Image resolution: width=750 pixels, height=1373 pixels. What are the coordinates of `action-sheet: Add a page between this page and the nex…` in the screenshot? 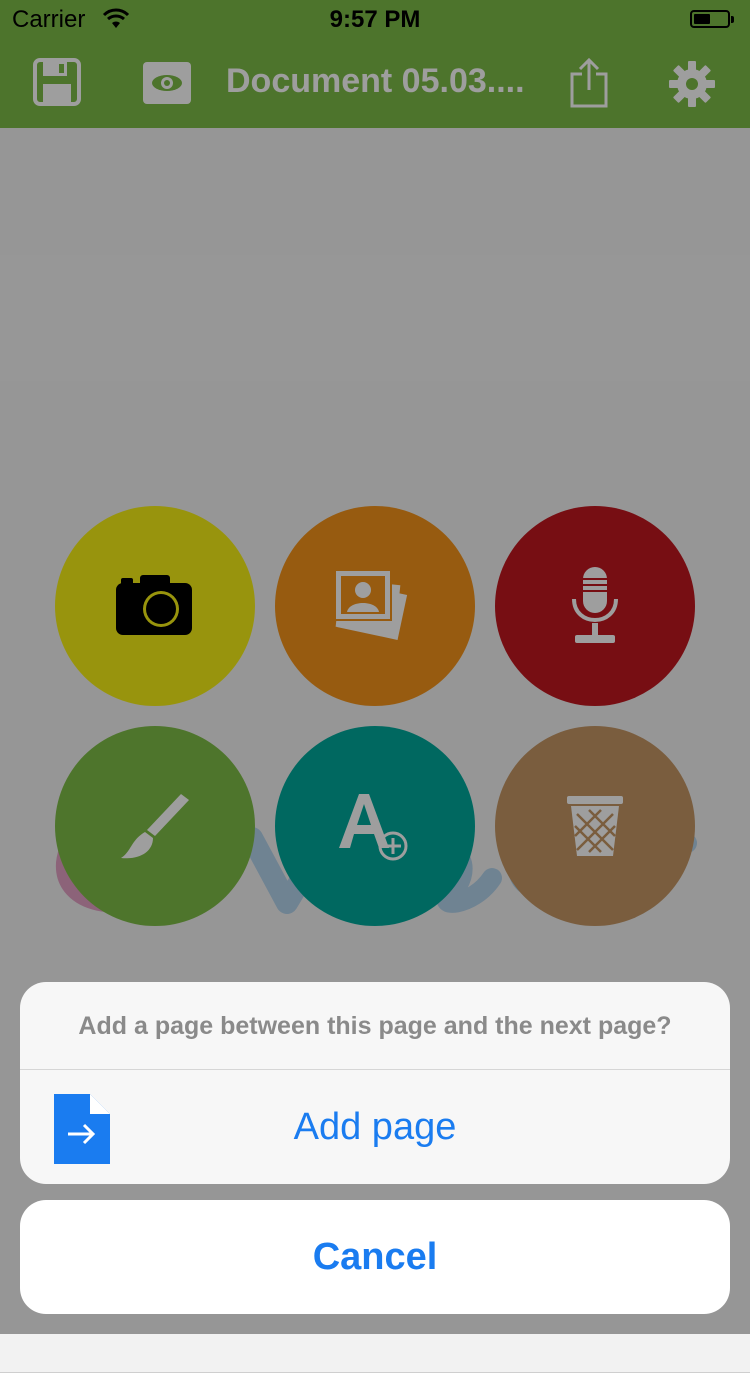 It's located at (375, 1083).